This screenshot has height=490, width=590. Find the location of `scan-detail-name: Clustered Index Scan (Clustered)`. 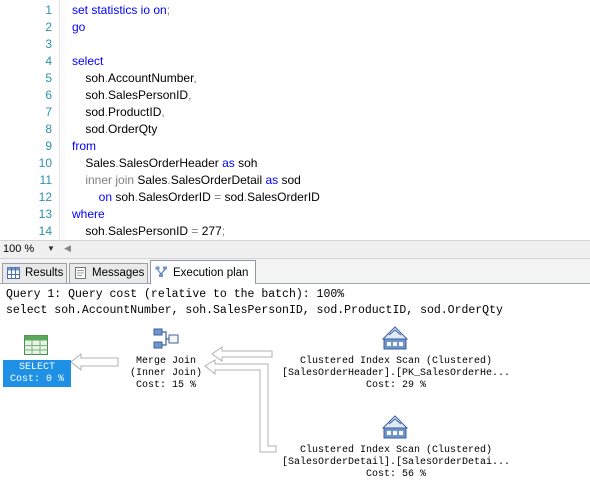

scan-detail-name: Clustered Index Scan (Clustered) is located at coordinates (396, 450).